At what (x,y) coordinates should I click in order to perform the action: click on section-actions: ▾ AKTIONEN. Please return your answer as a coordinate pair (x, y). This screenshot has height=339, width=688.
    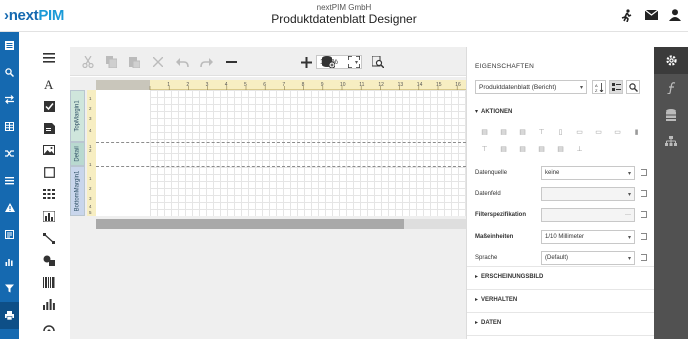
    Looking at the image, I should click on (493, 111).